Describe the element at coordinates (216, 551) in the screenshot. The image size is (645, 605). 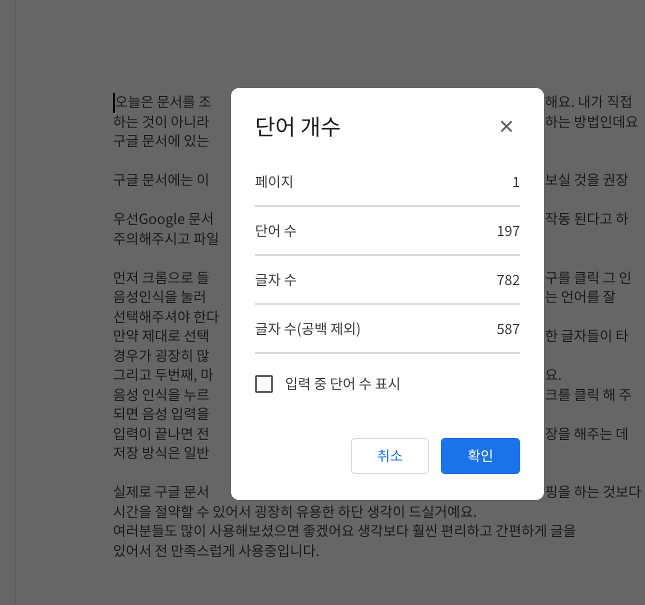
I see `document-text: 있어서 전 만족스럽게 사용중입니다.` at that location.